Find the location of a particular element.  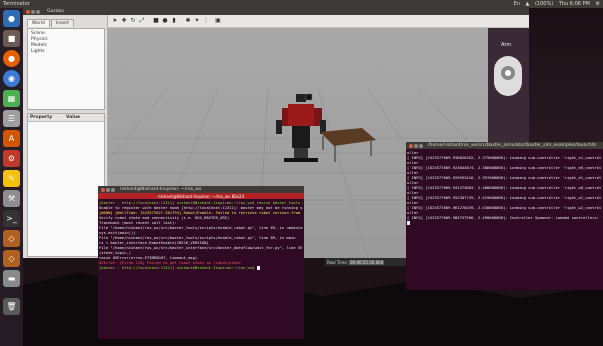

terminal-left-tab-title: nishant@Nishant-Inspiron: ~/ros_ws 80x24 is located at coordinates (201, 196).